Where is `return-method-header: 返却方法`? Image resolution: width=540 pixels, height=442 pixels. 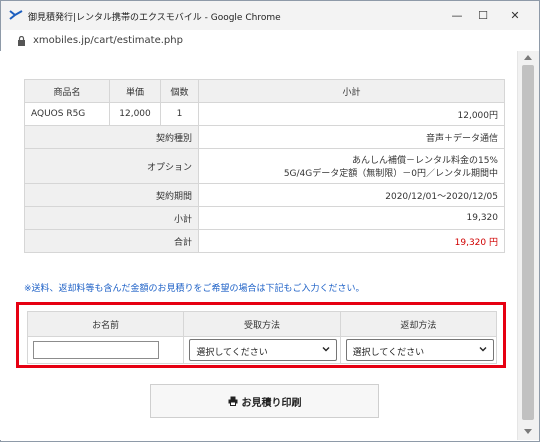 return-method-header: 返却方法 is located at coordinates (418, 324).